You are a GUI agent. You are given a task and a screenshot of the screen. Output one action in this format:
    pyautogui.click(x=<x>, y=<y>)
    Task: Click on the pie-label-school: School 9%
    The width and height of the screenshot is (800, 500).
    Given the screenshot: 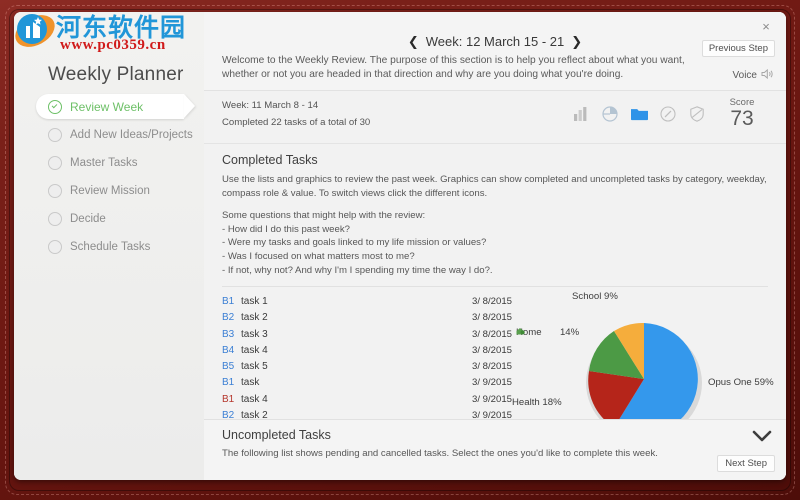 What is the action you would take?
    pyautogui.click(x=595, y=297)
    